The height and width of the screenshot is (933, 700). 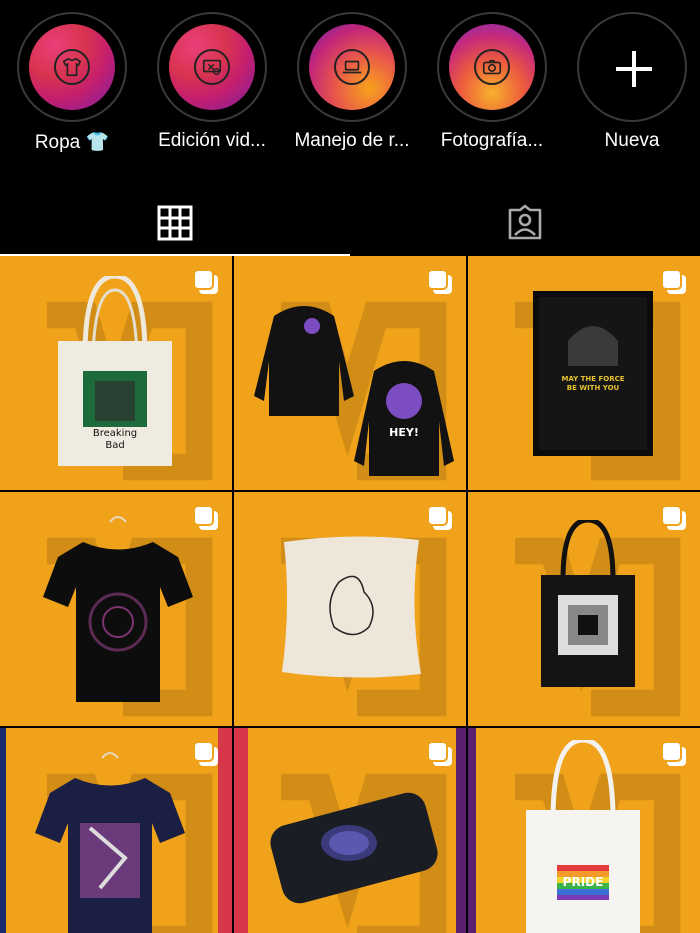 I want to click on grid-icon, so click(x=175, y=223).